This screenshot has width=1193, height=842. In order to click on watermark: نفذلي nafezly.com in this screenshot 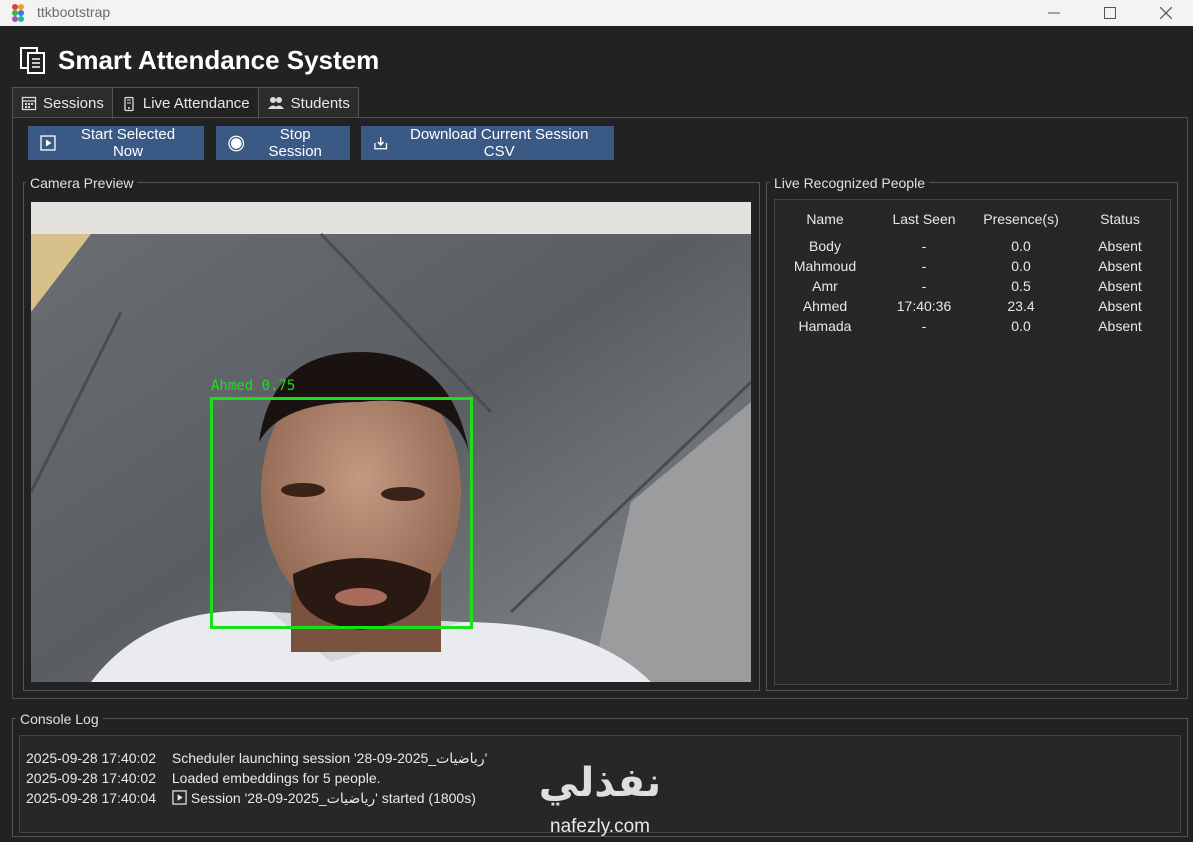, I will do `click(600, 800)`.